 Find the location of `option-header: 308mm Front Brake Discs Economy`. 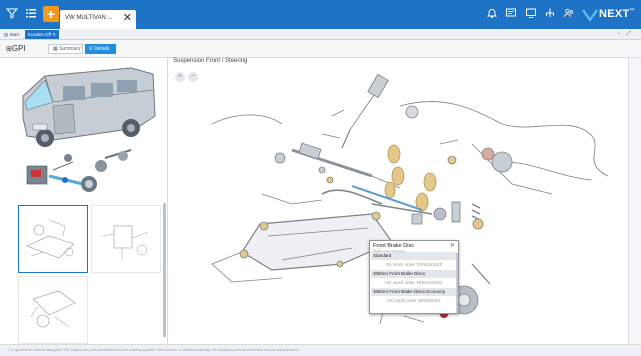

option-header: 308mm Front Brake Discs Economy is located at coordinates (414, 292).